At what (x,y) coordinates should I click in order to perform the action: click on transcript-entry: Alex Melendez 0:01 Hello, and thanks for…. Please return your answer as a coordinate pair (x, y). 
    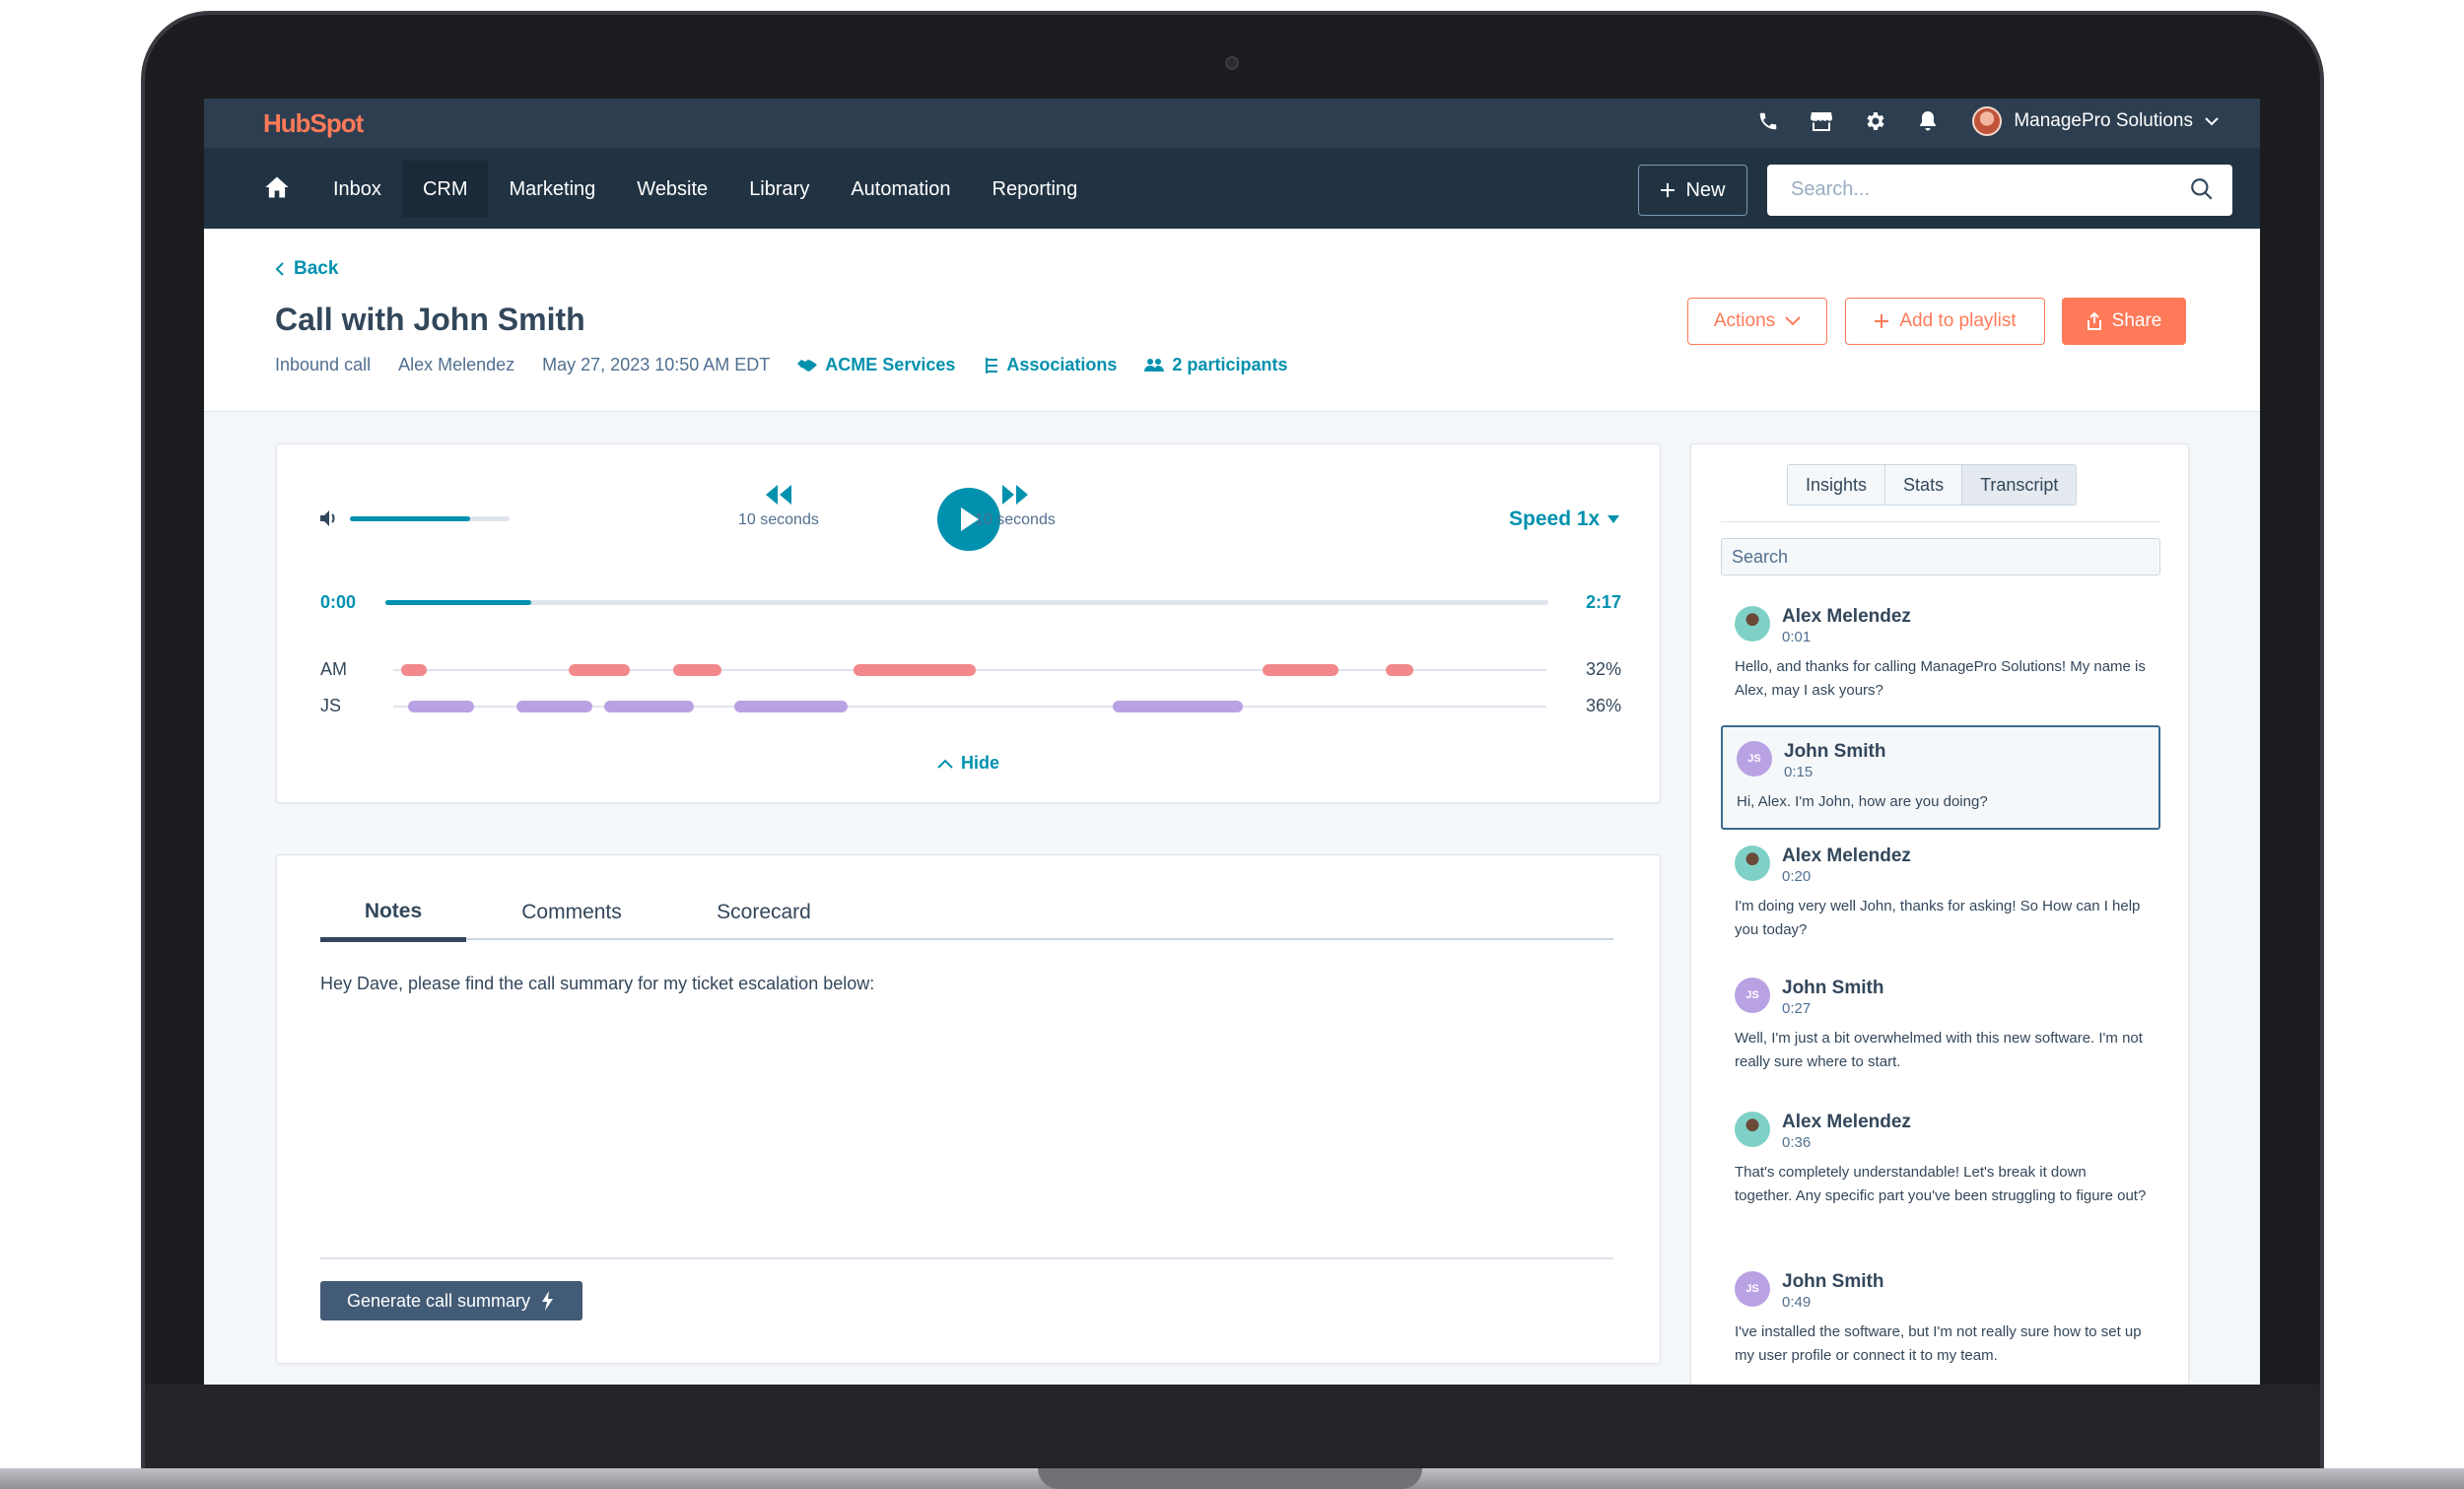
    Looking at the image, I should click on (1940, 654).